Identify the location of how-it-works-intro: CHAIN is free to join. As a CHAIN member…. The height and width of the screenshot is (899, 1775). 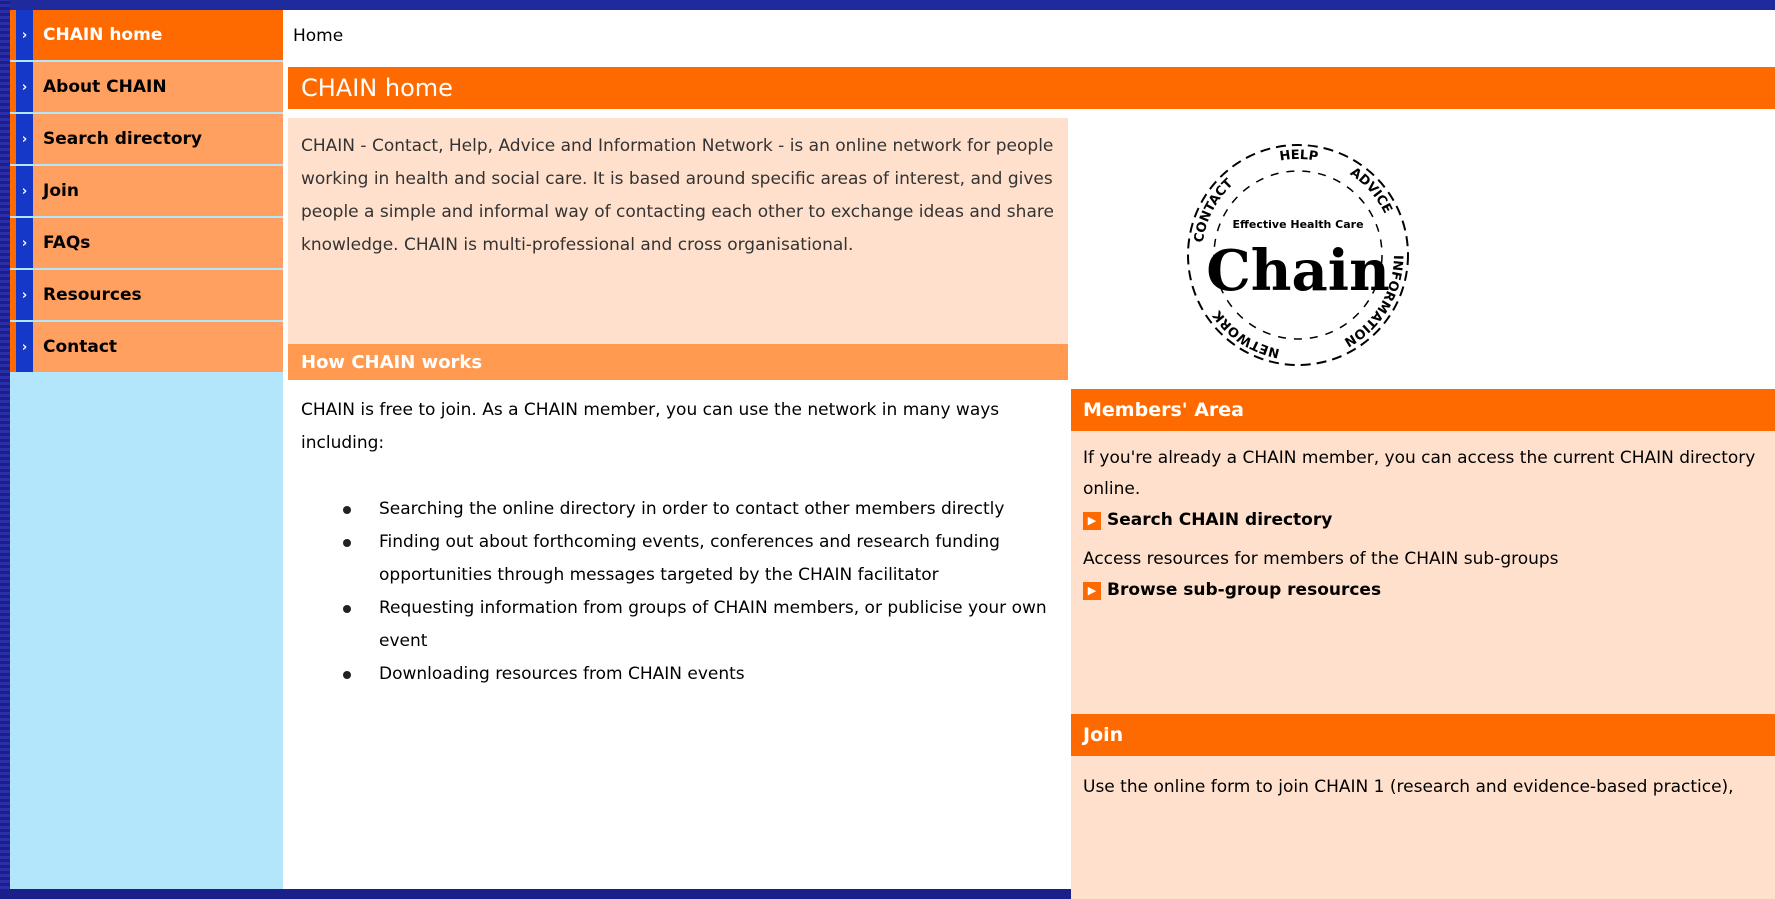
(650, 426).